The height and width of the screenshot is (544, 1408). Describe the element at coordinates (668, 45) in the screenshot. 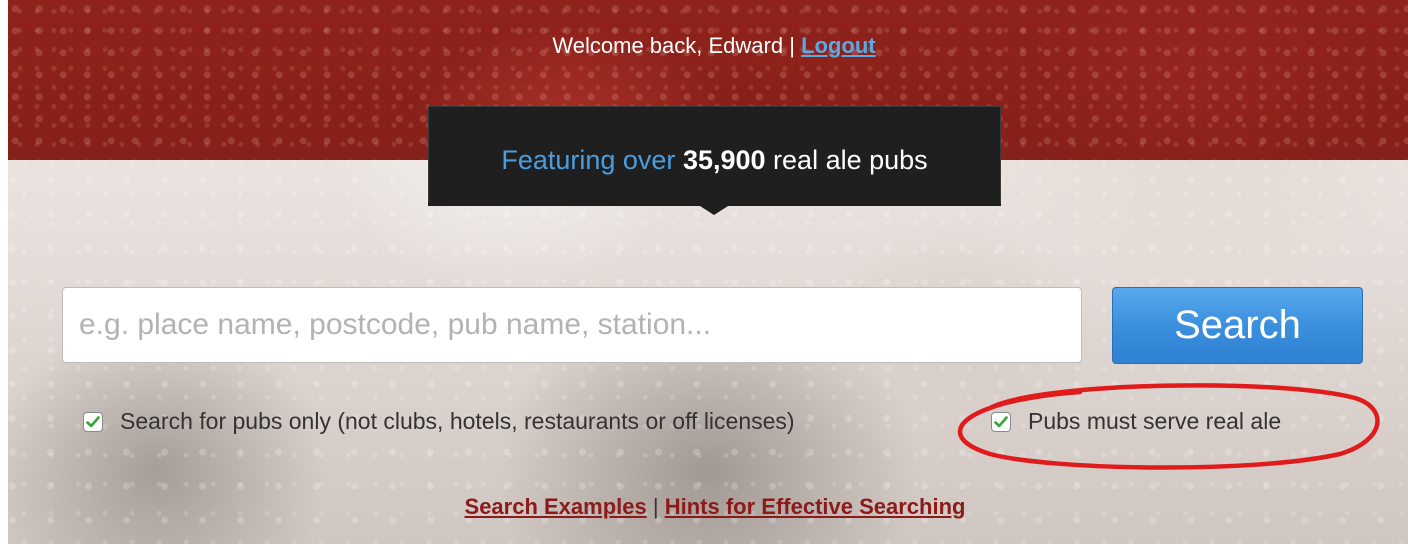

I see `welcome-text: Welcome back, Edward` at that location.